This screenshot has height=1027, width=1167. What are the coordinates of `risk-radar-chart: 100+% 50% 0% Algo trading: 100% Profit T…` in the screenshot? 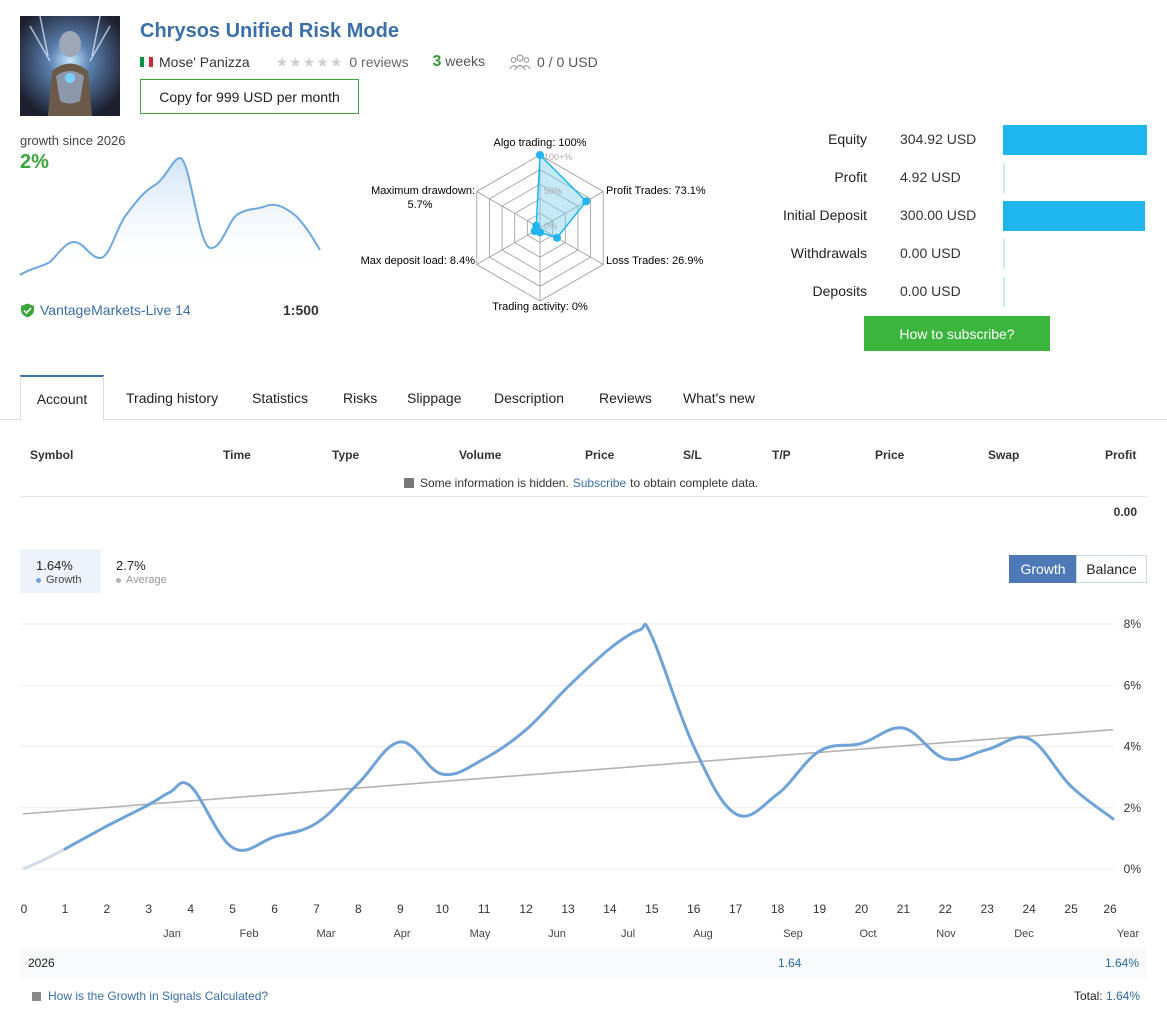 It's located at (533, 225).